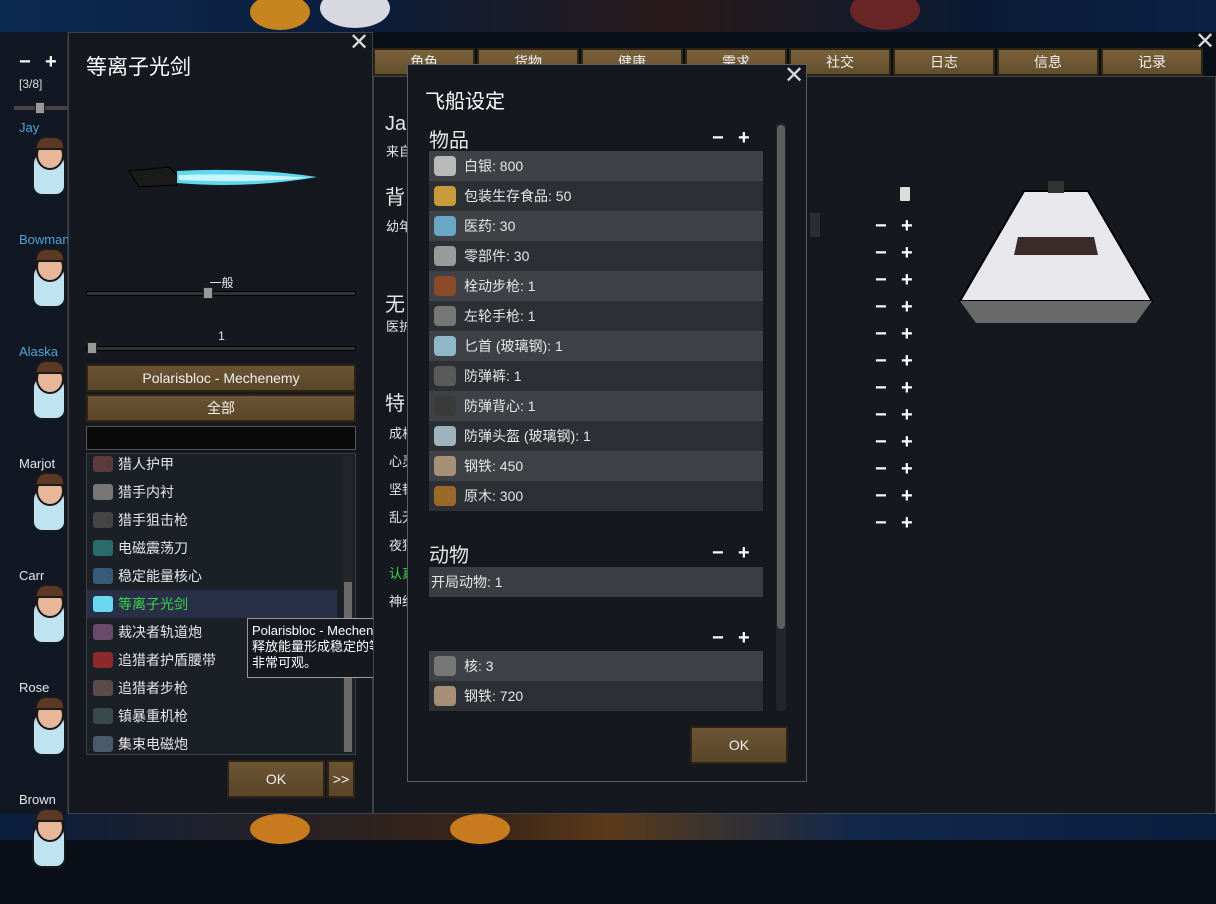 The height and width of the screenshot is (904, 1216). I want to click on scrollbar-thumb, so click(781, 377).